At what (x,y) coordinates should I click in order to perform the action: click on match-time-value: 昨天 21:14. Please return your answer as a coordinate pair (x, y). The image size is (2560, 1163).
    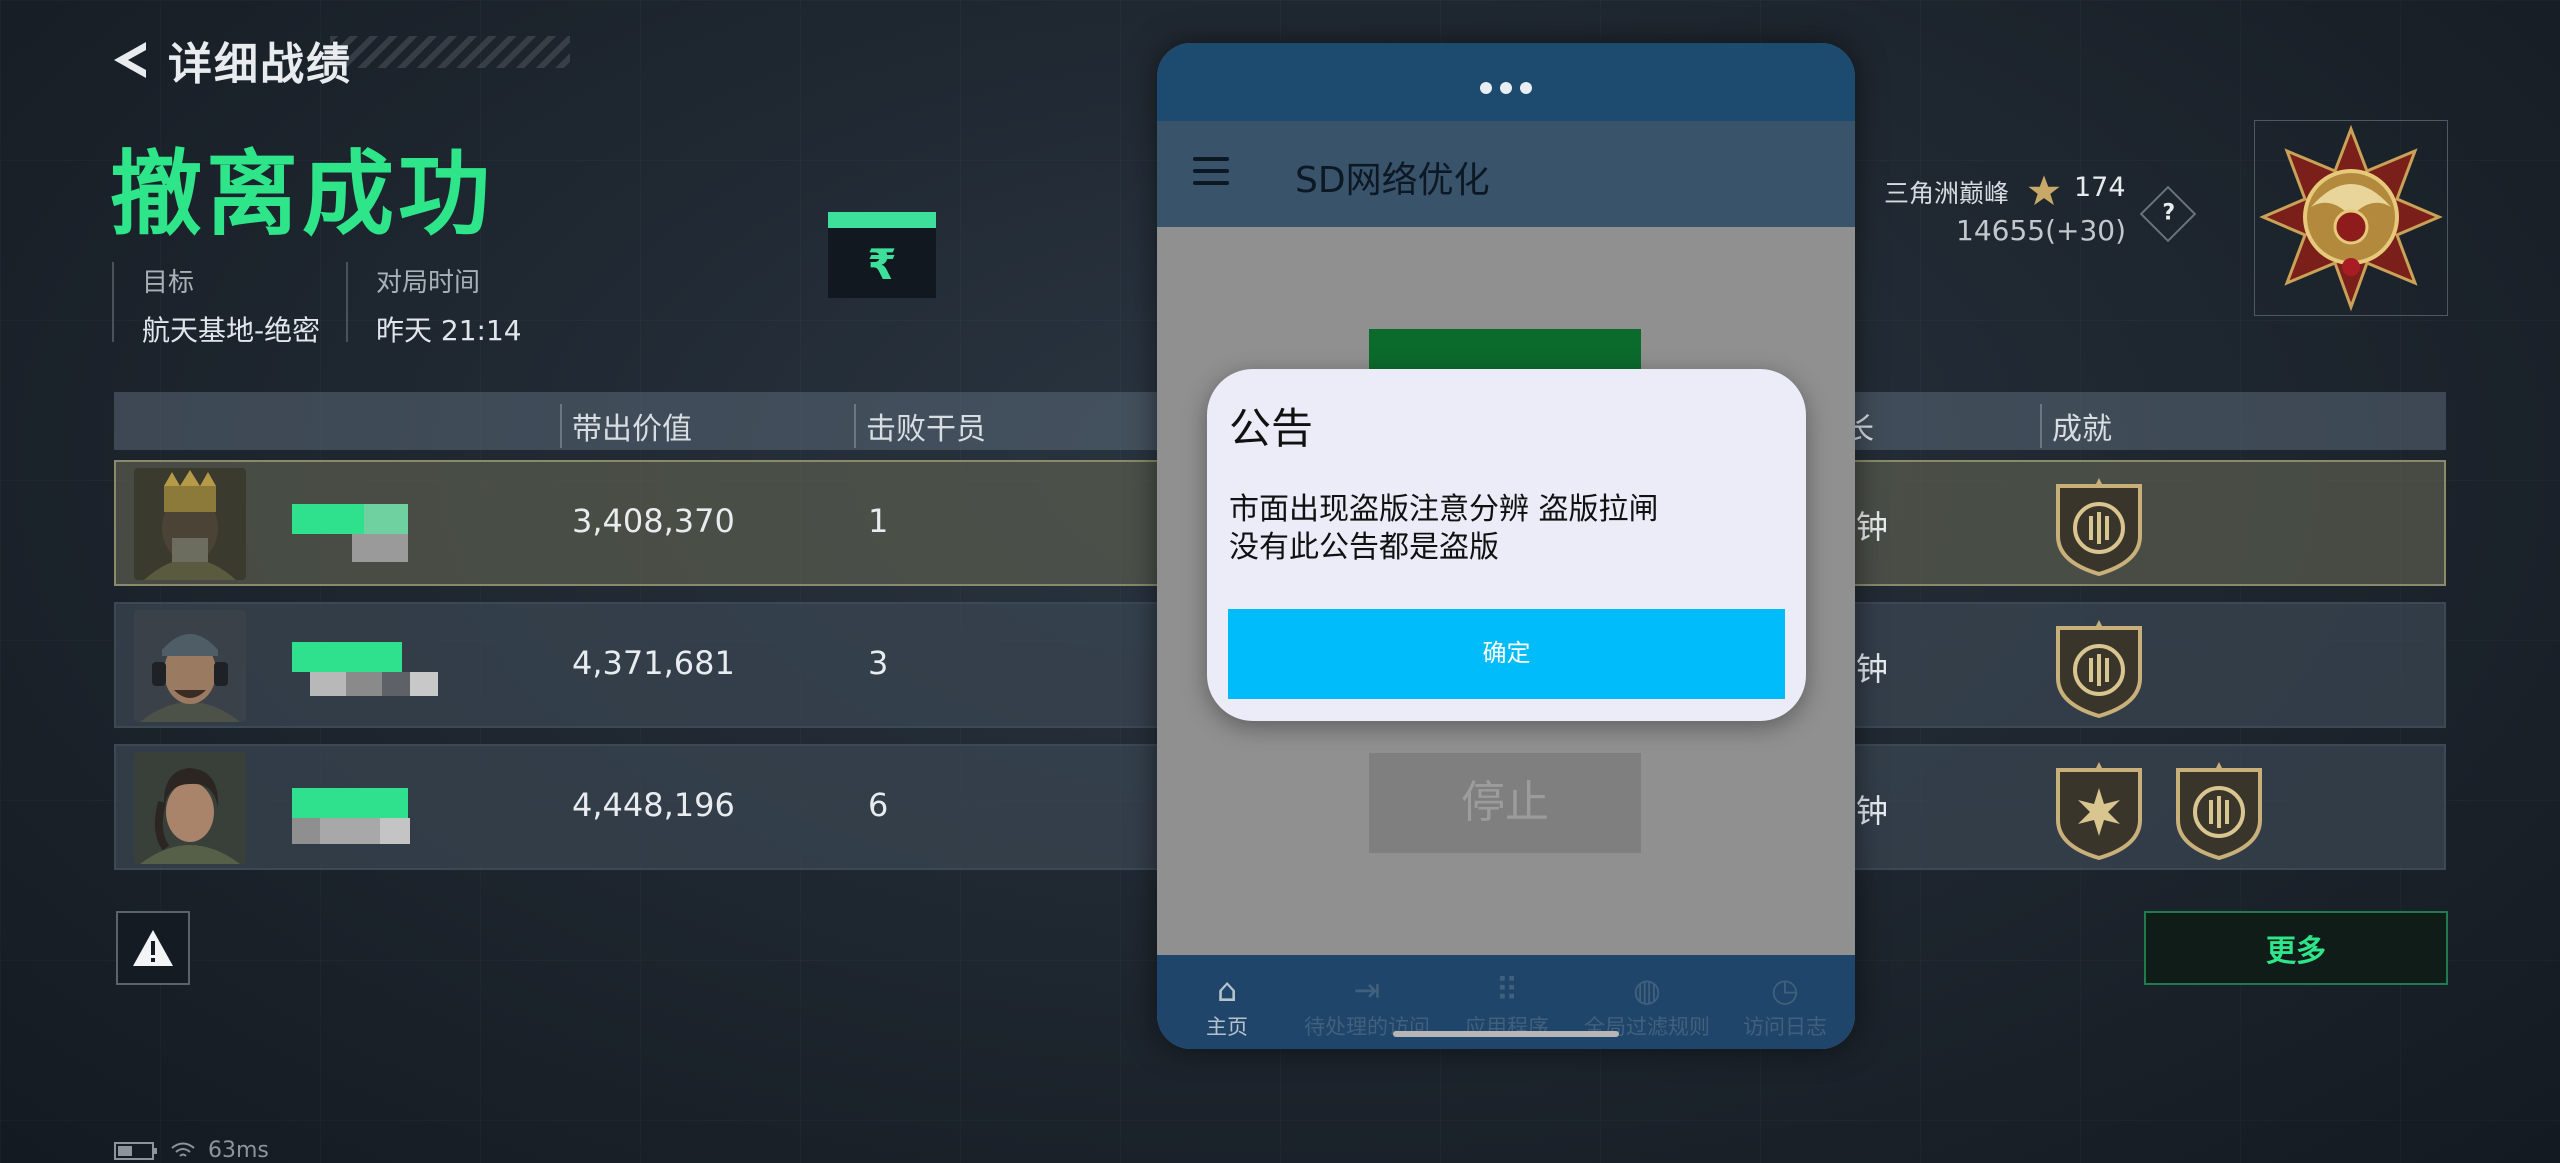
    Looking at the image, I should click on (449, 330).